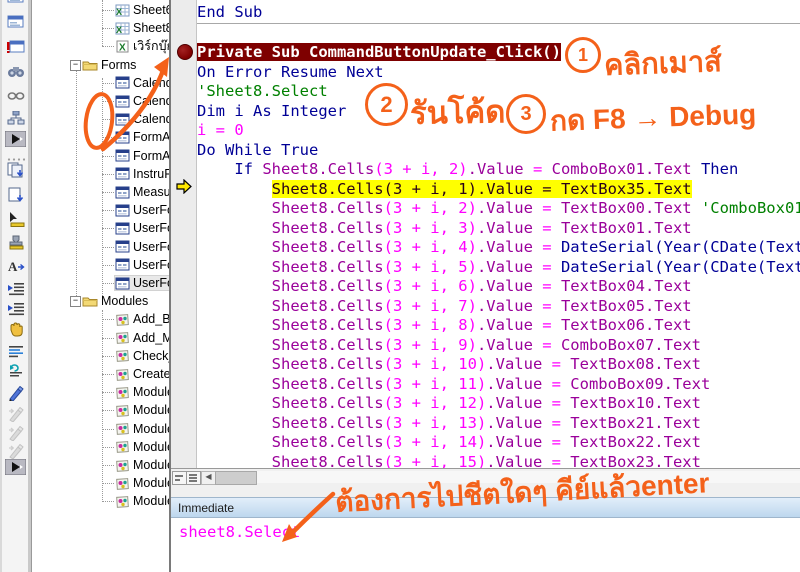  I want to click on form-alert-icon, so click(15, 47).